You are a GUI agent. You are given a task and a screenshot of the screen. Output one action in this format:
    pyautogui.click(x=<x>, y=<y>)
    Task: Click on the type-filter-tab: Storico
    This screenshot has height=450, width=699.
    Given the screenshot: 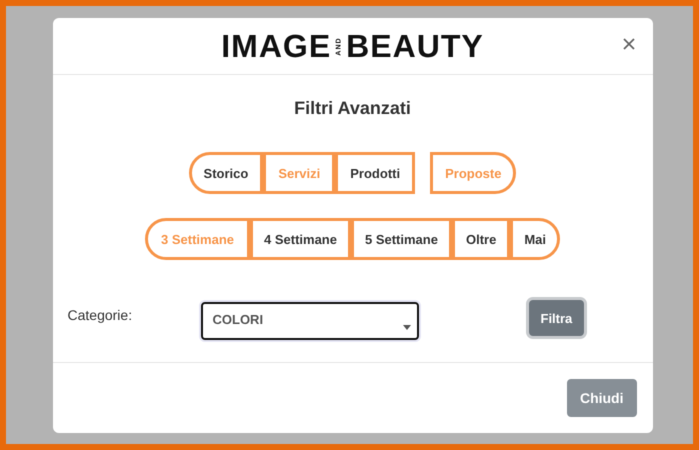 What is the action you would take?
    pyautogui.click(x=226, y=173)
    